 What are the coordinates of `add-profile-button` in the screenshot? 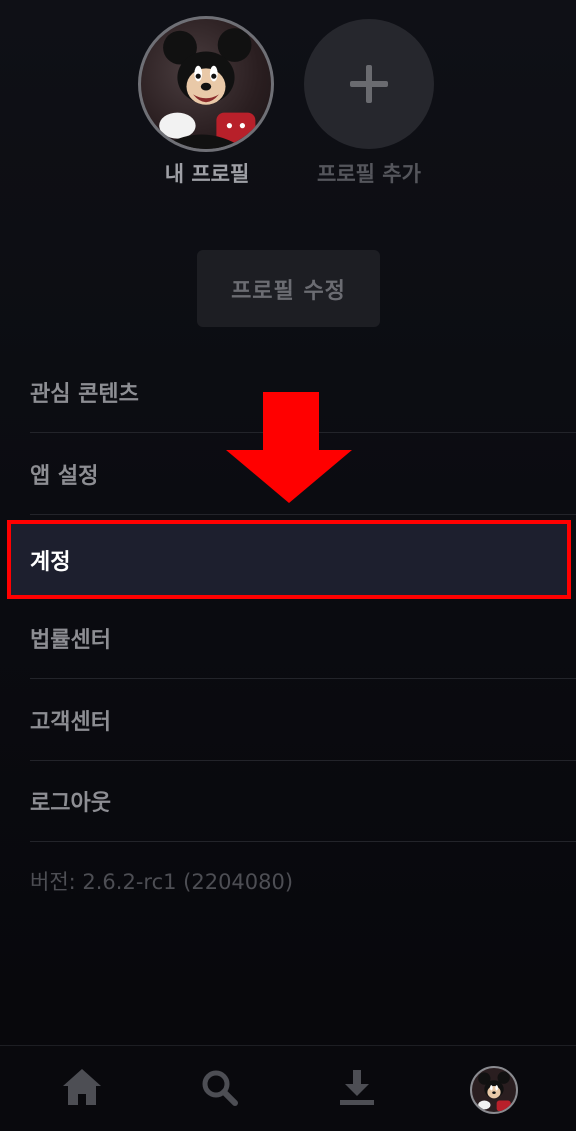 It's located at (369, 84).